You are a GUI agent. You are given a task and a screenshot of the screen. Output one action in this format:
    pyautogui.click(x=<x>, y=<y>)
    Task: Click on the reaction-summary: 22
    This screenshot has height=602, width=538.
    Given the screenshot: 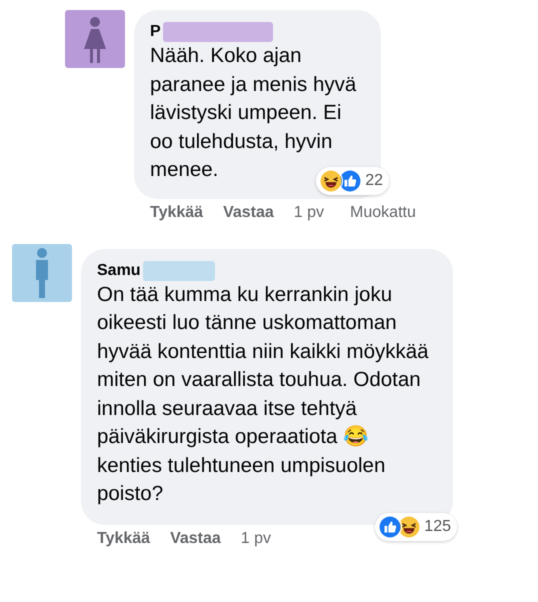 What is the action you would take?
    pyautogui.click(x=352, y=180)
    